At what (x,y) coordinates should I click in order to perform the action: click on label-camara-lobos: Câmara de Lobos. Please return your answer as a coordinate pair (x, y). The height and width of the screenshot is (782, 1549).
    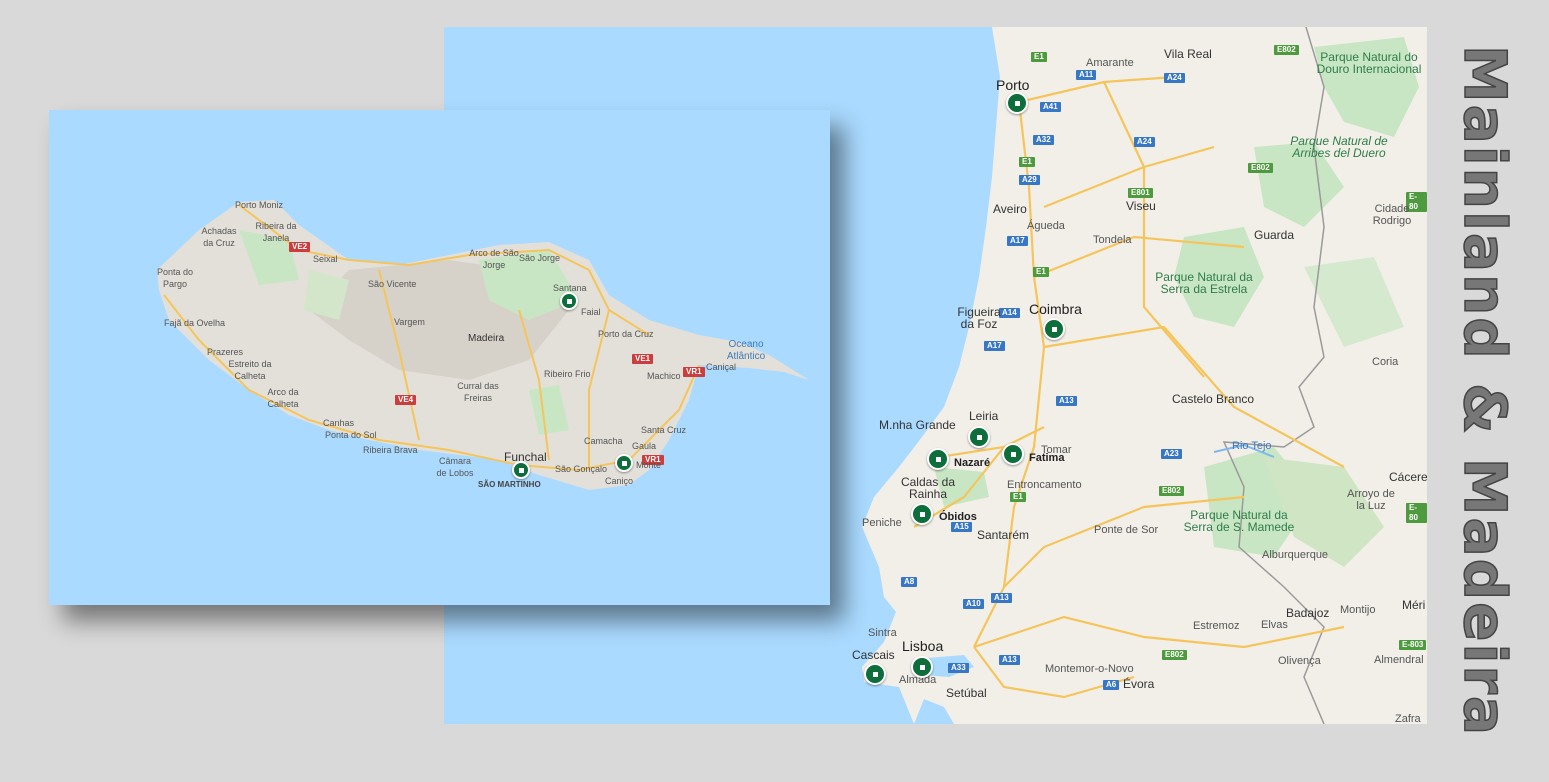
    Looking at the image, I should click on (455, 467).